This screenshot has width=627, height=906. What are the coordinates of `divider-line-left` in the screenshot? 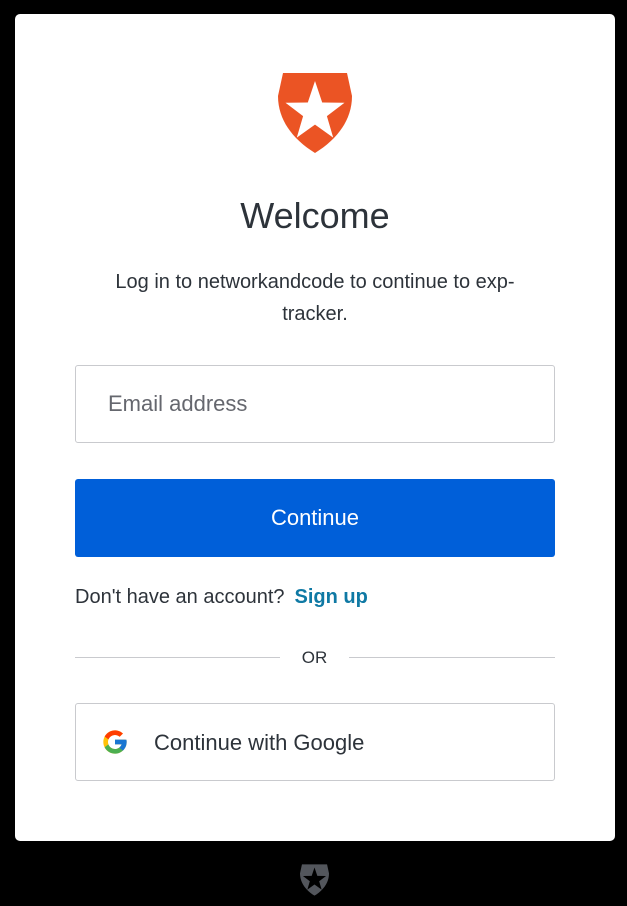 It's located at (177, 657).